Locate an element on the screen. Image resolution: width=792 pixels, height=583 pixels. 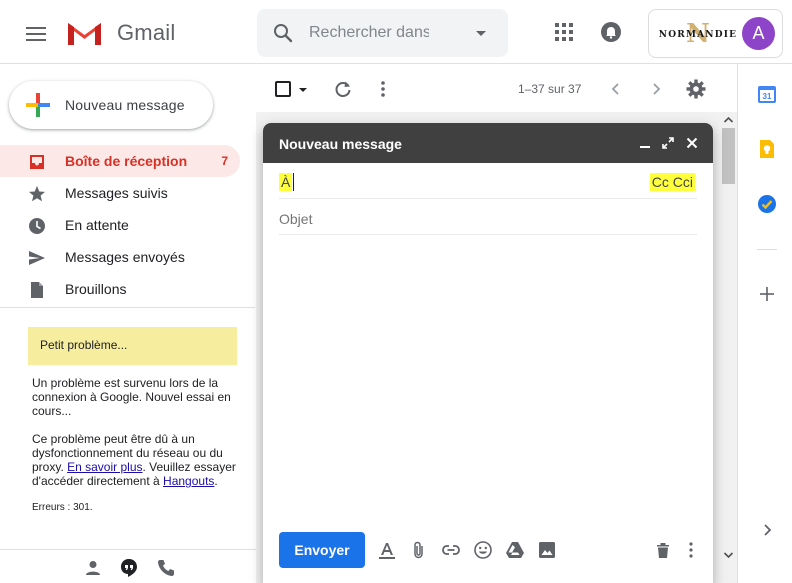
keep-icon is located at coordinates (767, 149).